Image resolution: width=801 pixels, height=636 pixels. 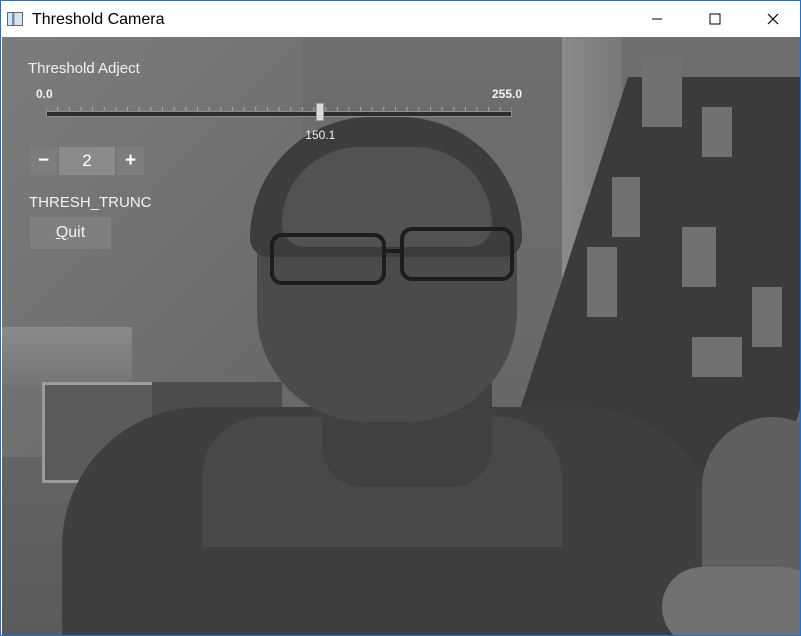 What do you see at coordinates (393, 251) in the screenshot?
I see `glasses-bridge` at bounding box center [393, 251].